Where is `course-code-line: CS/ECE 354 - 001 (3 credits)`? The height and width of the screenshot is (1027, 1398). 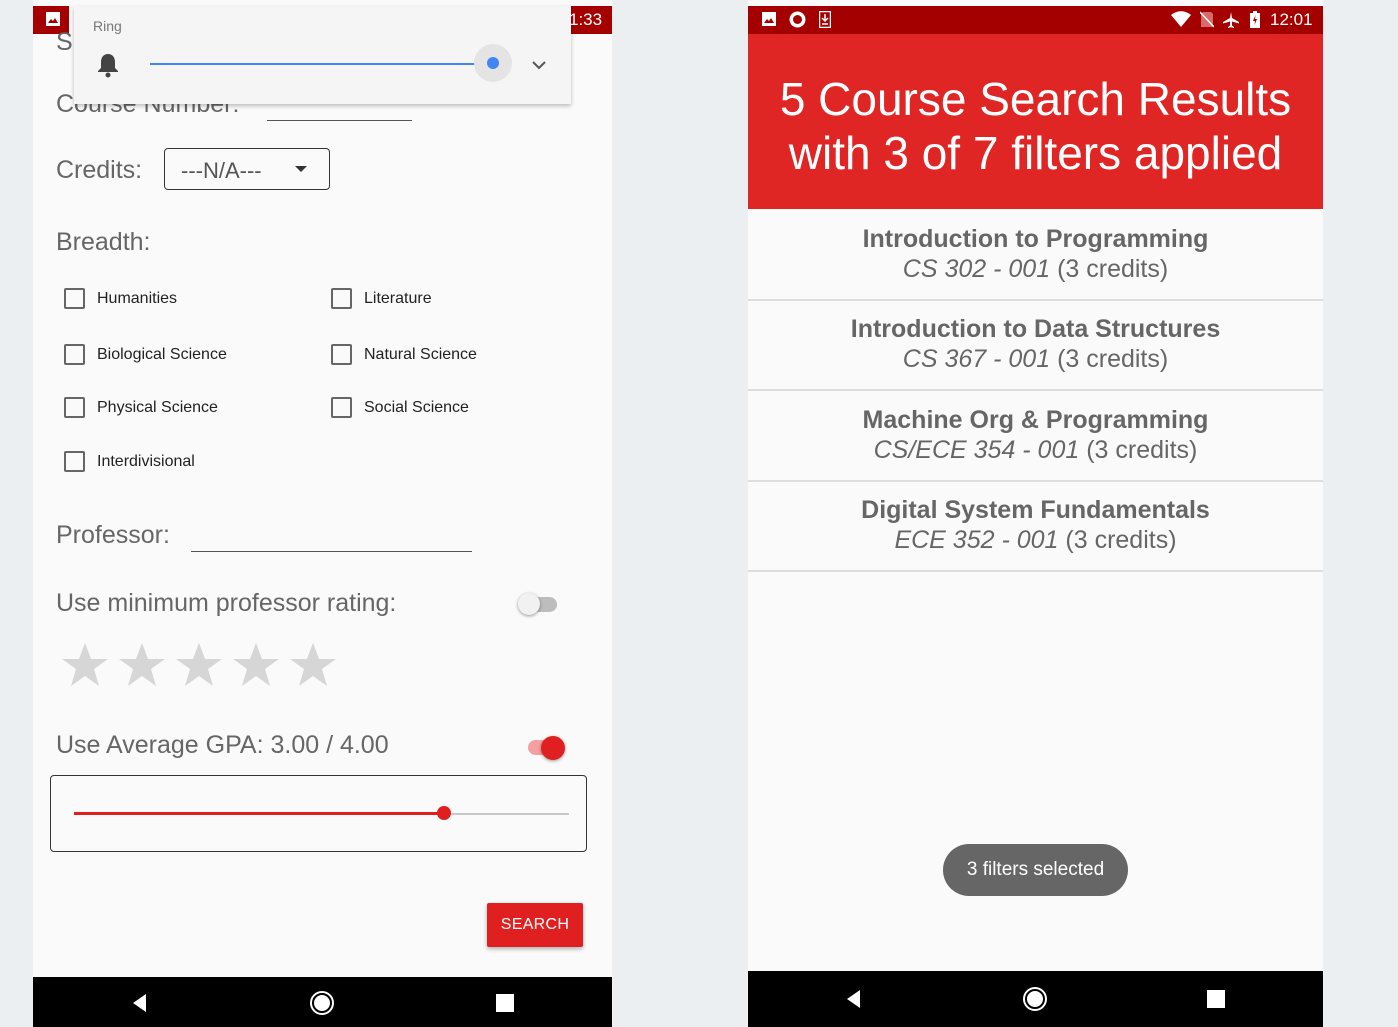 course-code-line: CS/ECE 354 - 001 (3 credits) is located at coordinates (1035, 450).